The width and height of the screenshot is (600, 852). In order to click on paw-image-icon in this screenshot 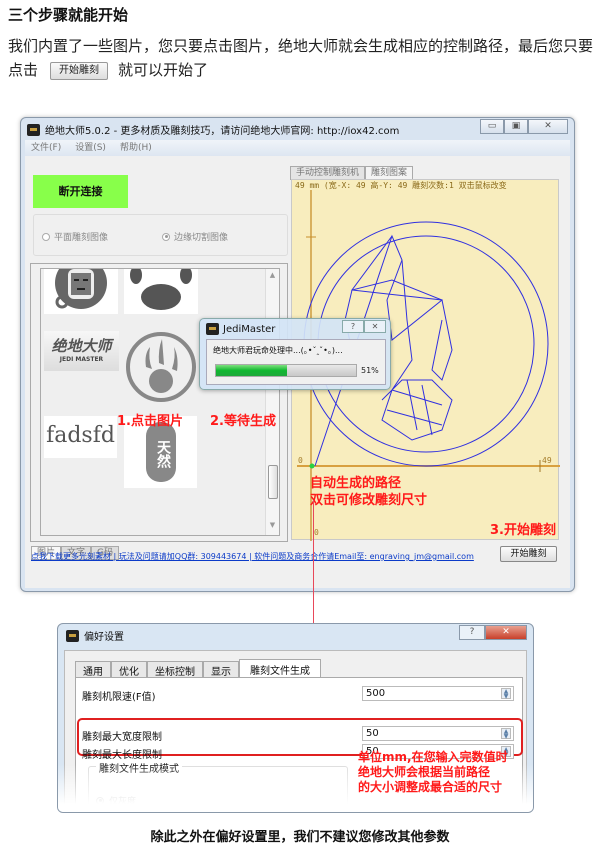, I will do `click(161, 289)`.